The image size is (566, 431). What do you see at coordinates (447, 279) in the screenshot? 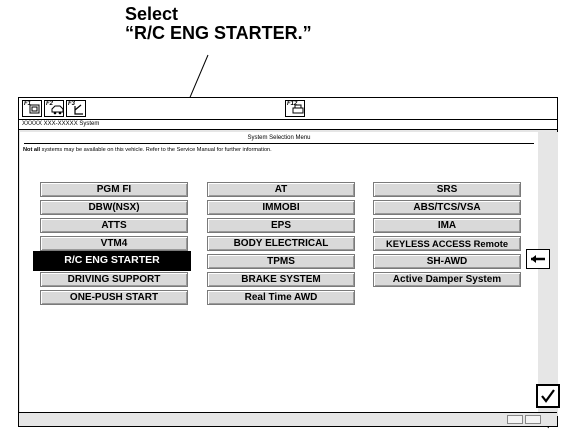
I see `system-button-active-damper-system: Active Damper System` at bounding box center [447, 279].